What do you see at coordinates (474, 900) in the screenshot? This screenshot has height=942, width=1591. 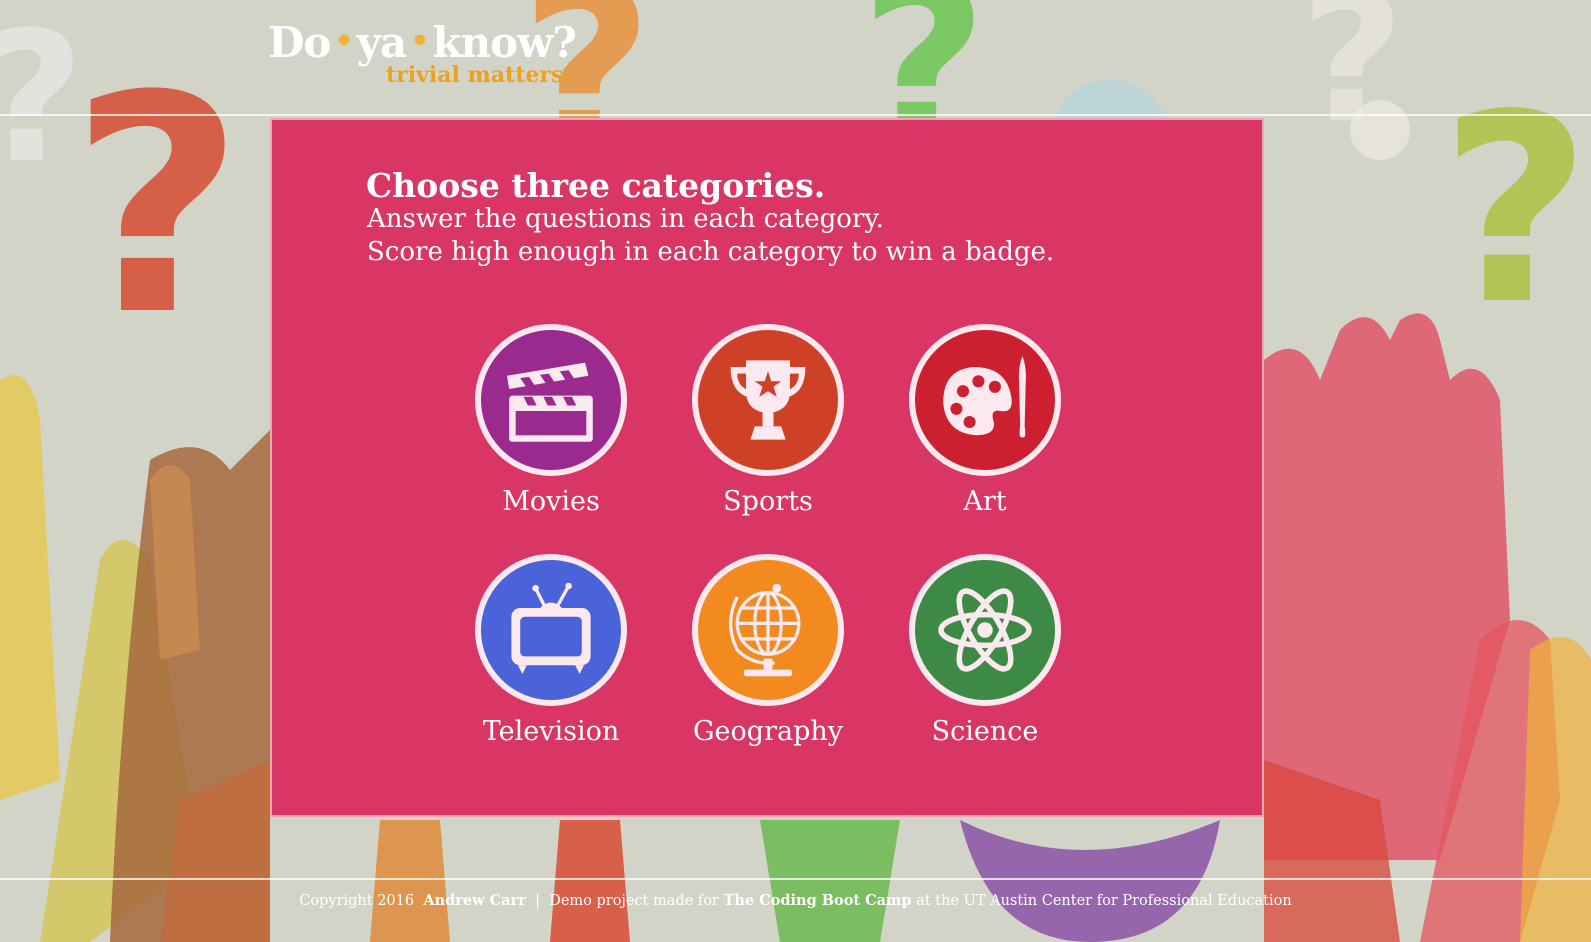 I see `footer-author: Andrew Carr` at bounding box center [474, 900].